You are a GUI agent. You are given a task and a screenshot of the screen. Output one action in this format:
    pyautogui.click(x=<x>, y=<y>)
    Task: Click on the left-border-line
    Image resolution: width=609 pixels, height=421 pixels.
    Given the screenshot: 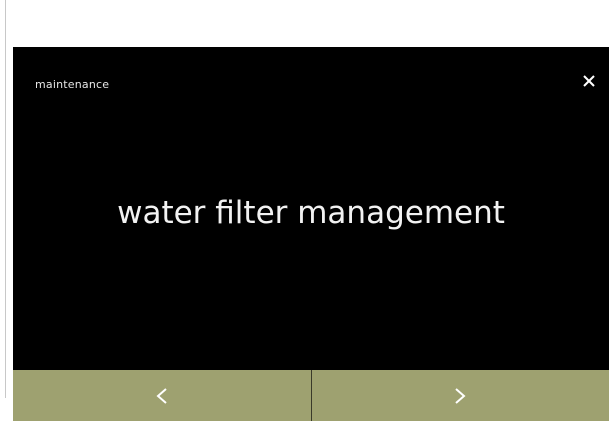 What is the action you would take?
    pyautogui.click(x=5, y=199)
    